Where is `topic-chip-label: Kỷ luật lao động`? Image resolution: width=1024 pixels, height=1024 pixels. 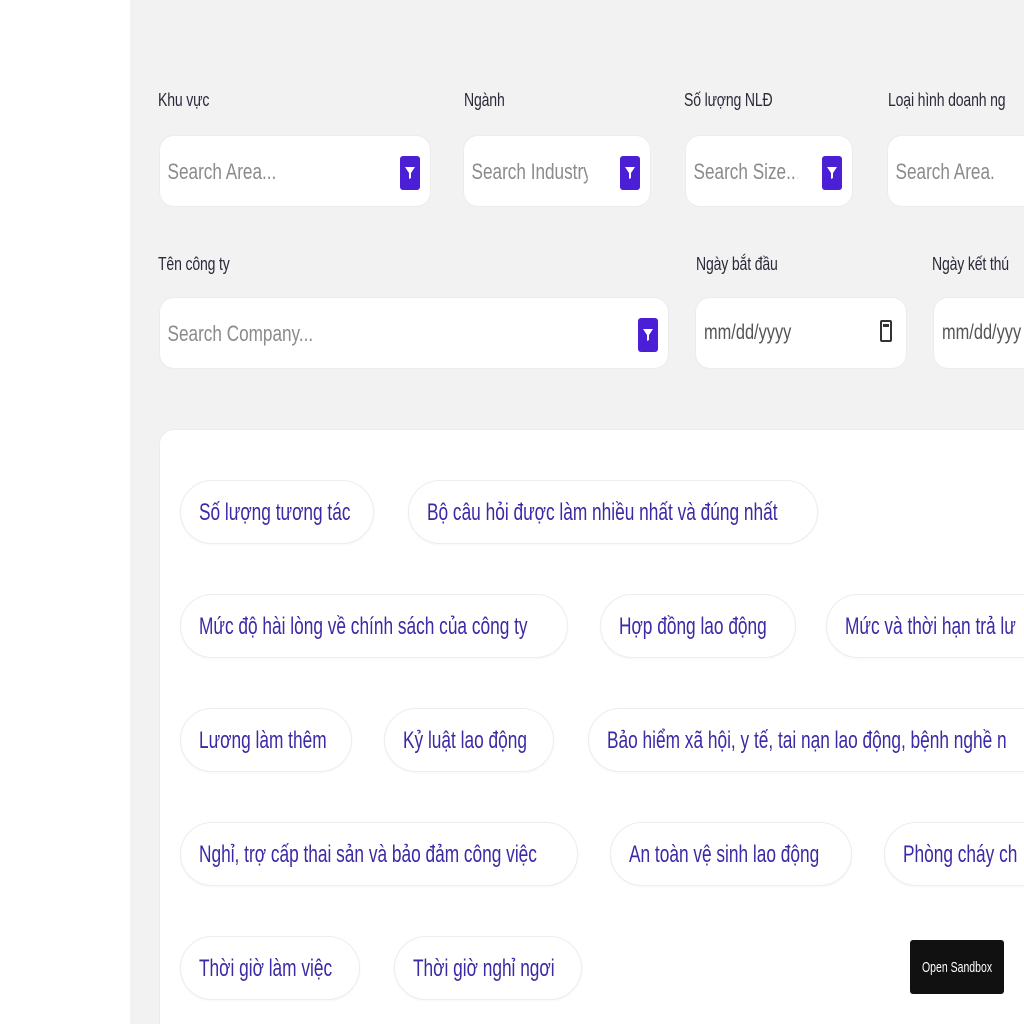
topic-chip-label: Kỷ luật lao động is located at coordinates (465, 740).